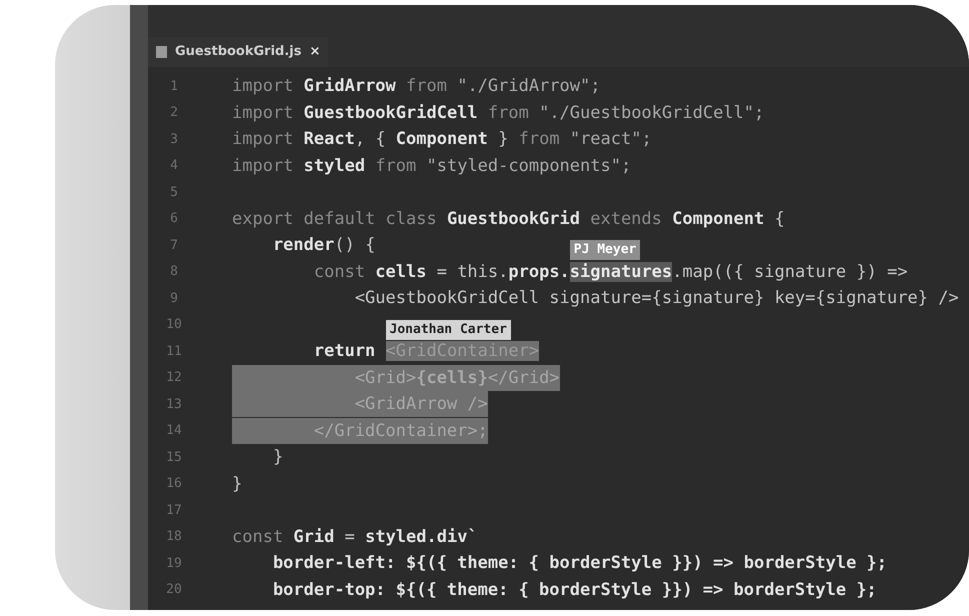  I want to click on line-number: 10, so click(174, 325).